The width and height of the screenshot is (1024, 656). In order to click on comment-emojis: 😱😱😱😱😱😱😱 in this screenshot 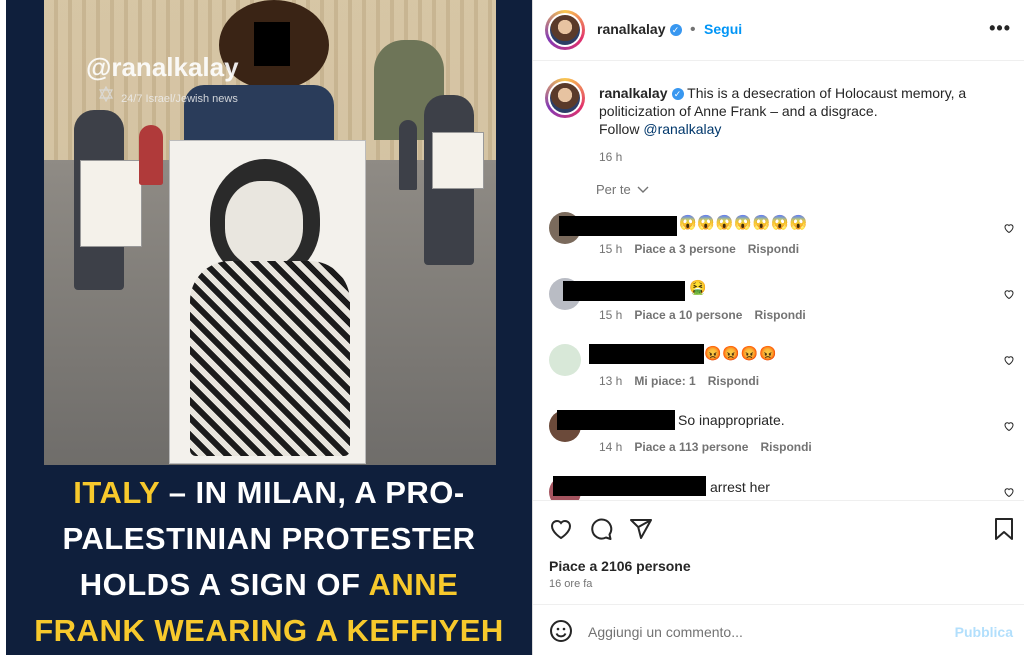, I will do `click(744, 222)`.